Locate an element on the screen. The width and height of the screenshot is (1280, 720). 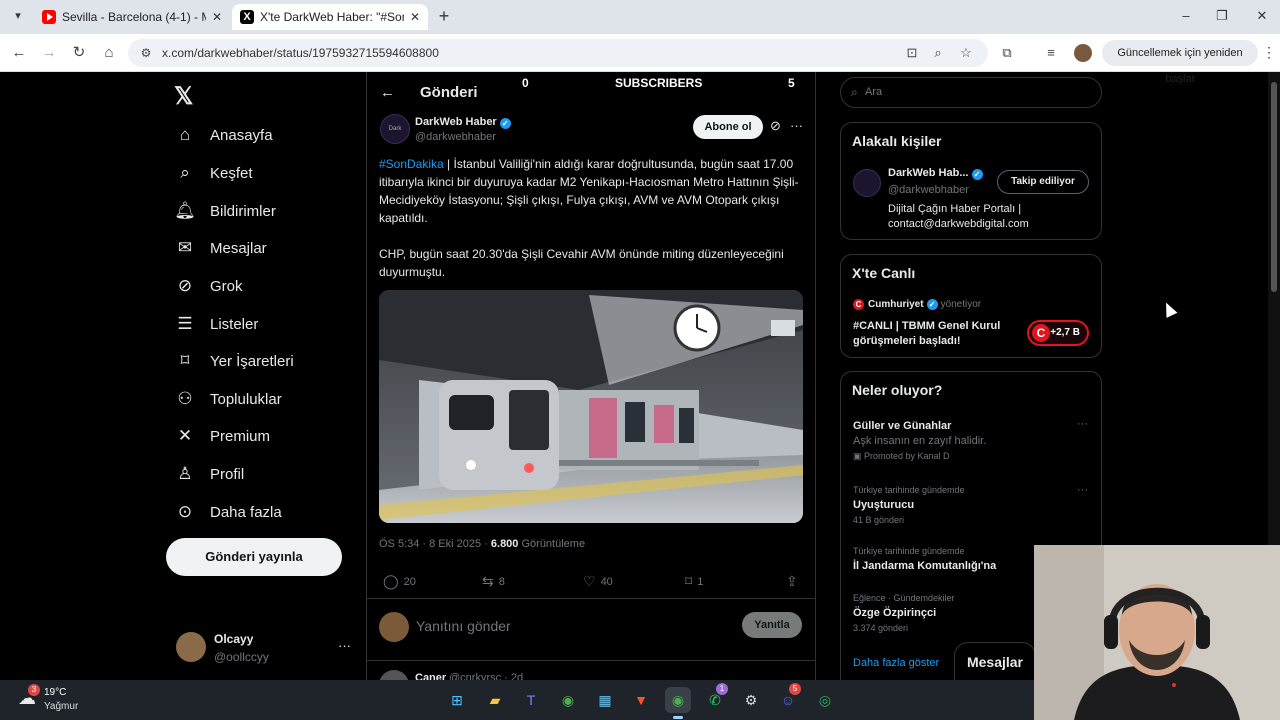
nav-item-home: ⌂ Anasayfa is located at coordinates (223, 135).